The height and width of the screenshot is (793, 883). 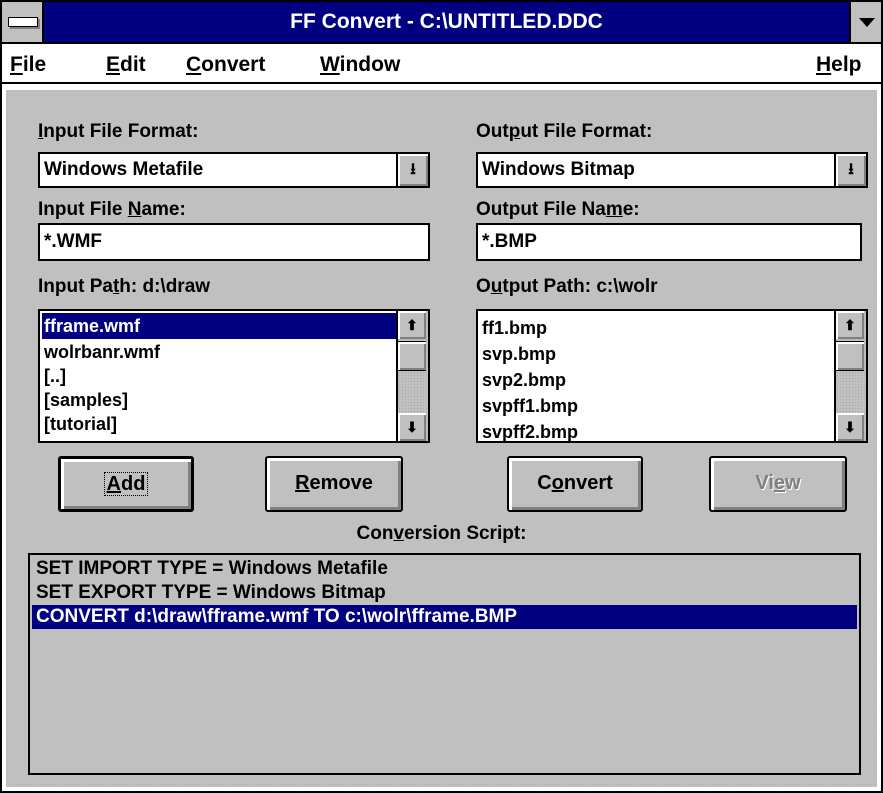 What do you see at coordinates (529, 430) in the screenshot?
I see `list-item: svpff2.bmp` at bounding box center [529, 430].